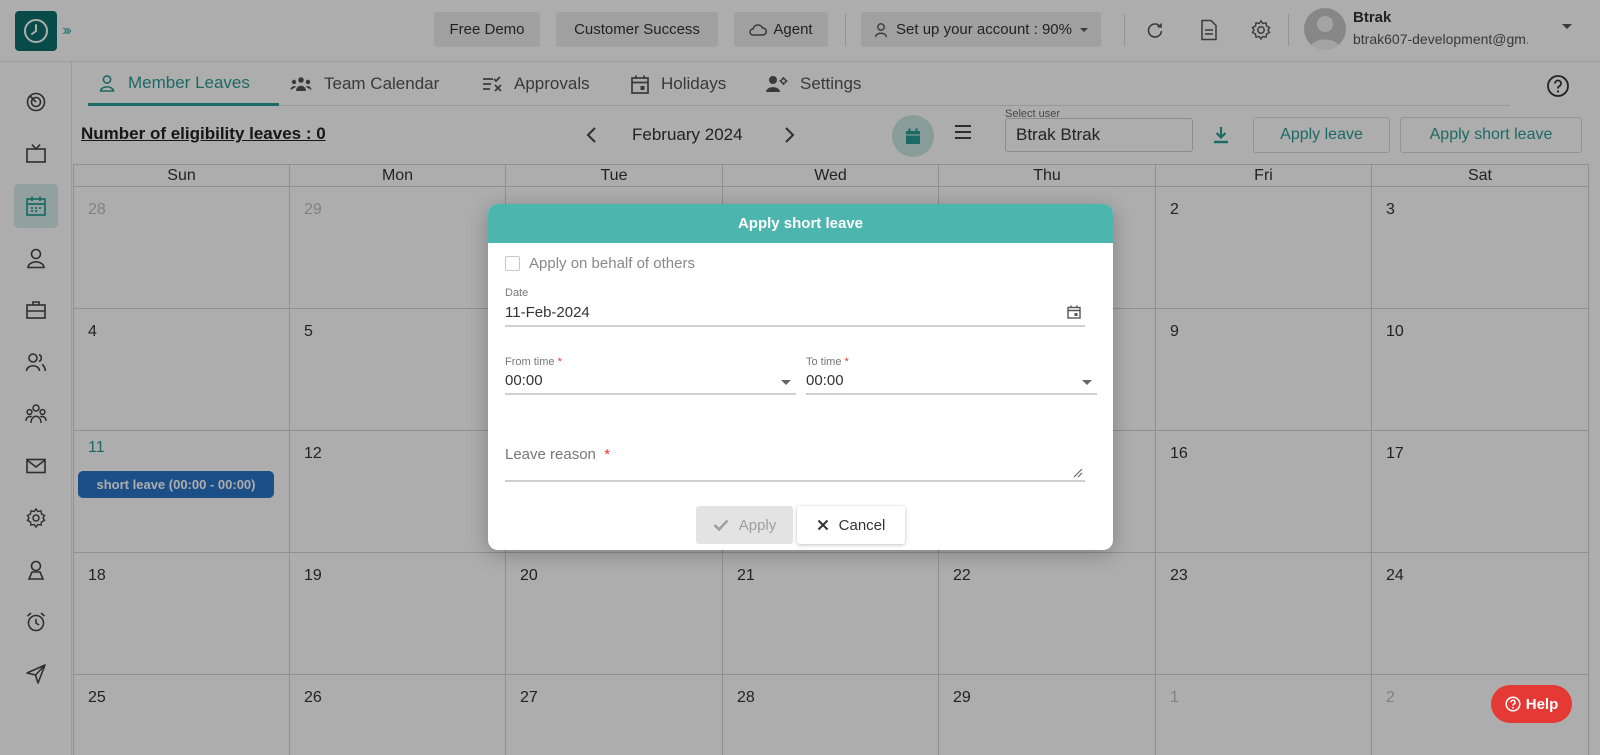 The image size is (1600, 755). Describe the element at coordinates (951, 394) in the screenshot. I see `to-time-underline` at that location.